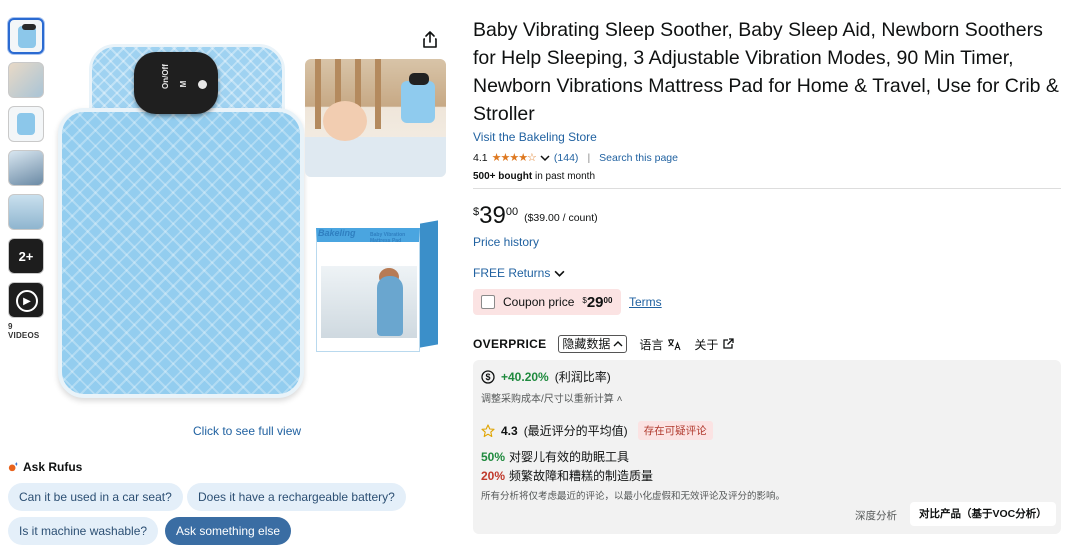 The width and height of the screenshot is (1080, 552). Describe the element at coordinates (418, 102) in the screenshot. I see `pad` at that location.